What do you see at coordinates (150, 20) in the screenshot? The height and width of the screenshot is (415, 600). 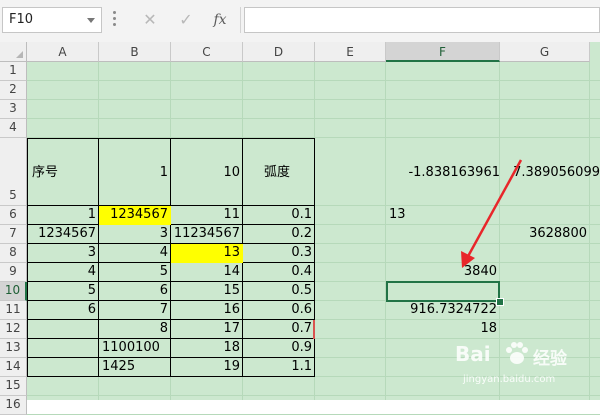 I see `cancel-icon: ✕` at bounding box center [150, 20].